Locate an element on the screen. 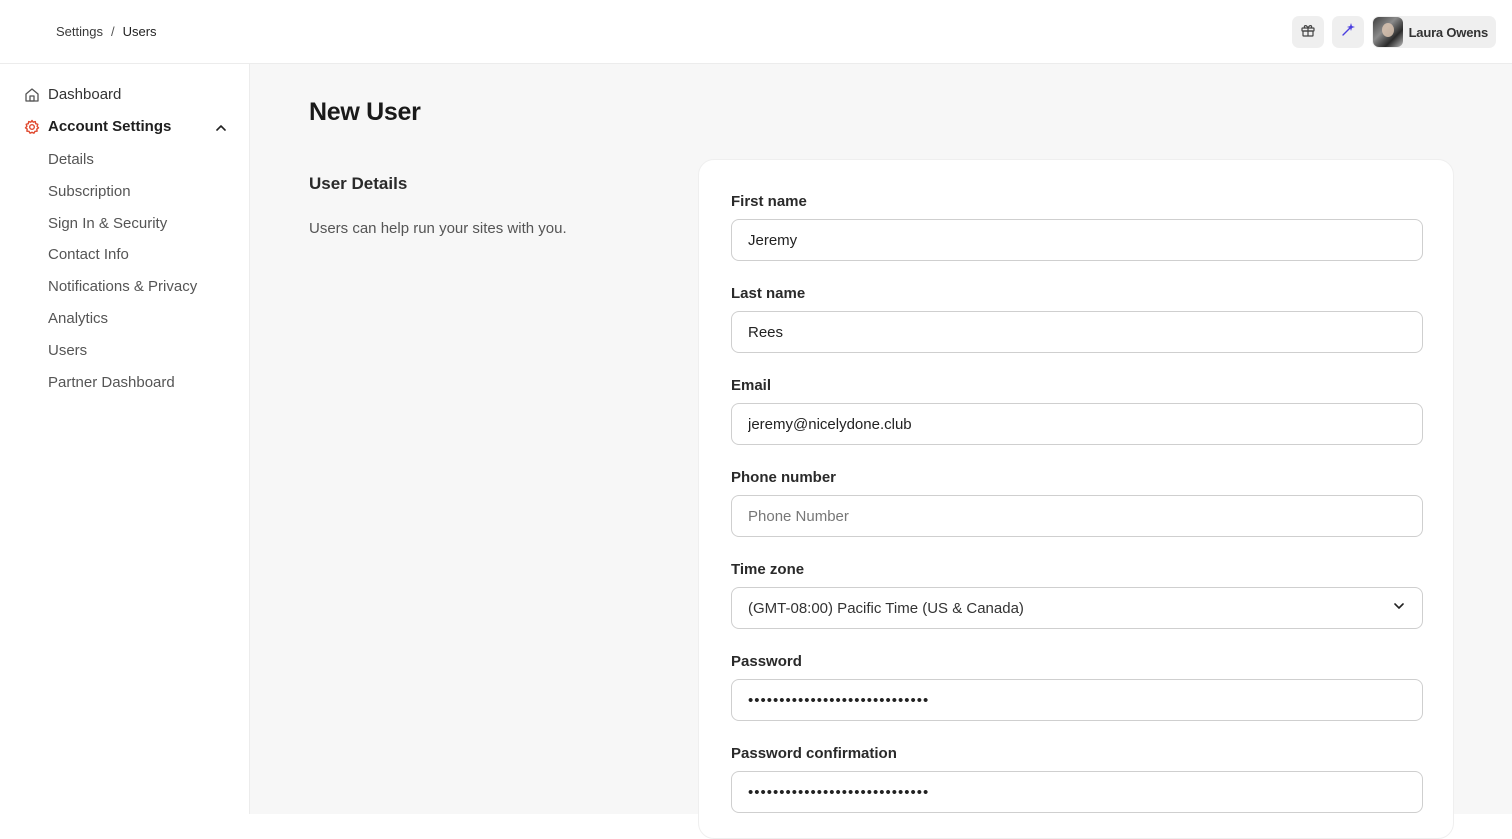 The height and width of the screenshot is (839, 1512). magic-button is located at coordinates (1347, 32).